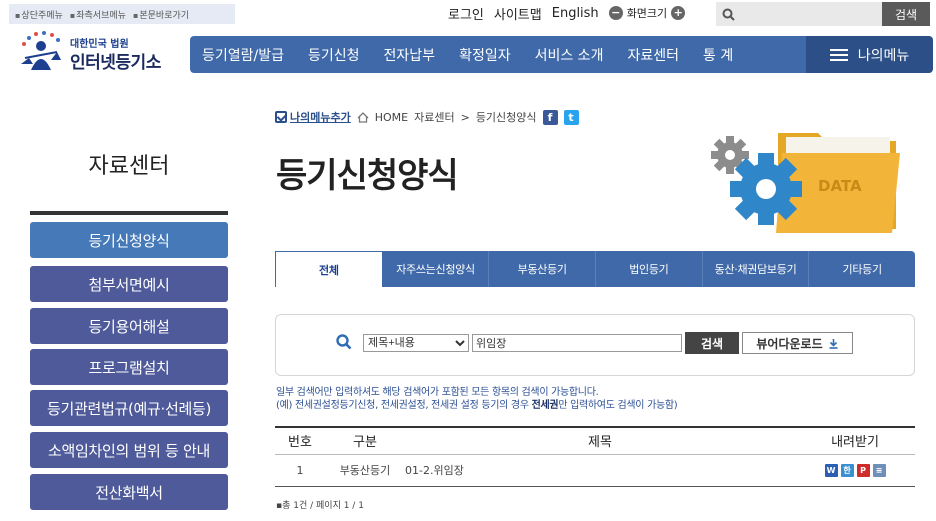 Image resolution: width=936 pixels, height=521 pixels. Describe the element at coordinates (571, 117) in the screenshot. I see `twitter-icon: t` at that location.